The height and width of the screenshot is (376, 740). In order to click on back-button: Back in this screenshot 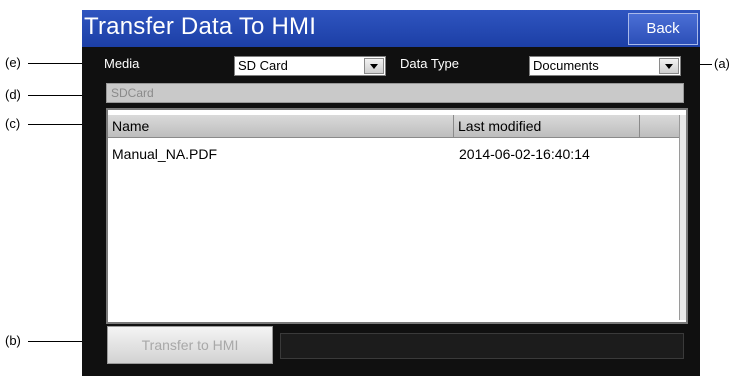, I will do `click(663, 29)`.